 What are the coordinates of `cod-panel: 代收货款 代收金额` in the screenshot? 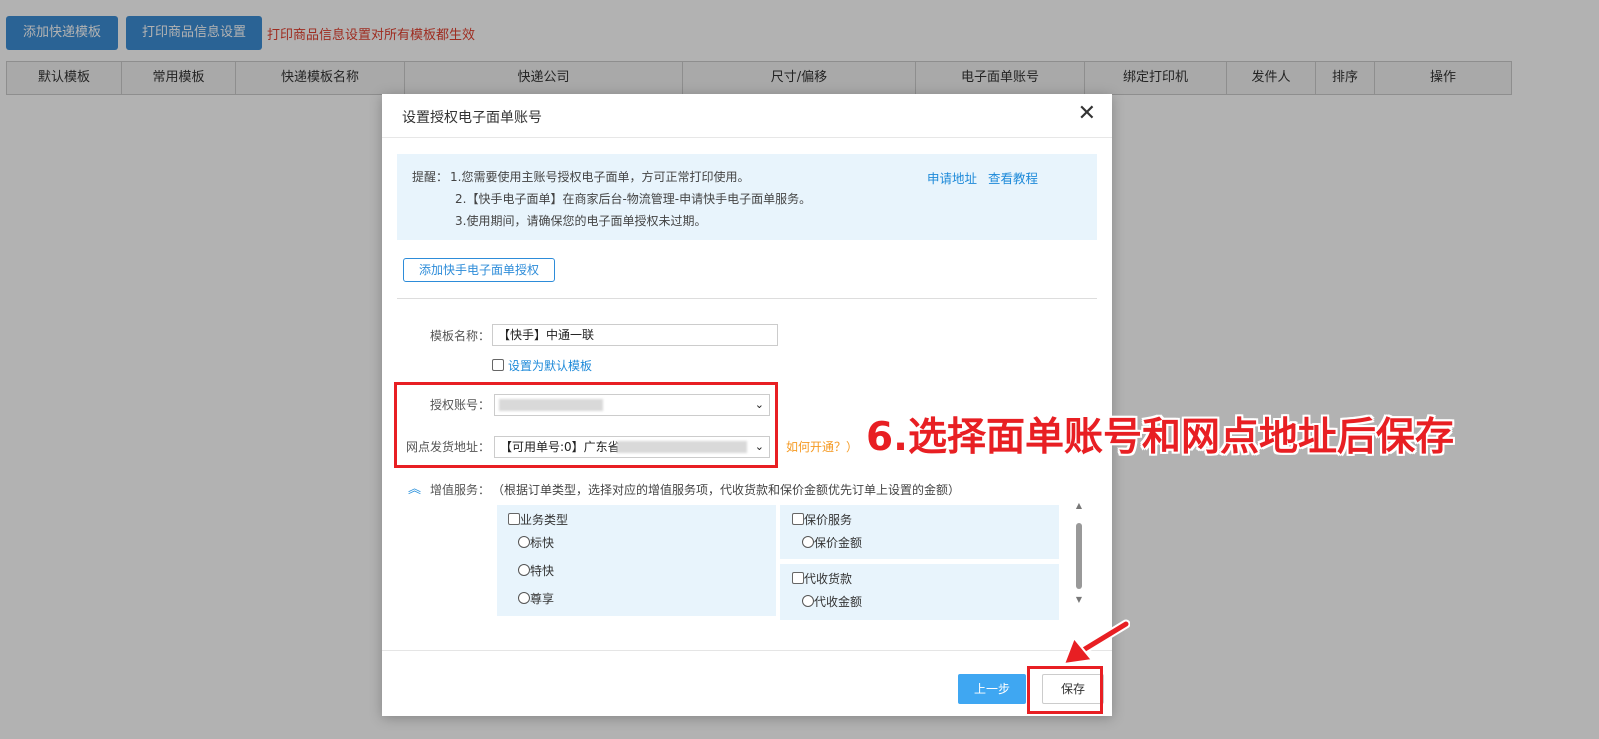 It's located at (919, 592).